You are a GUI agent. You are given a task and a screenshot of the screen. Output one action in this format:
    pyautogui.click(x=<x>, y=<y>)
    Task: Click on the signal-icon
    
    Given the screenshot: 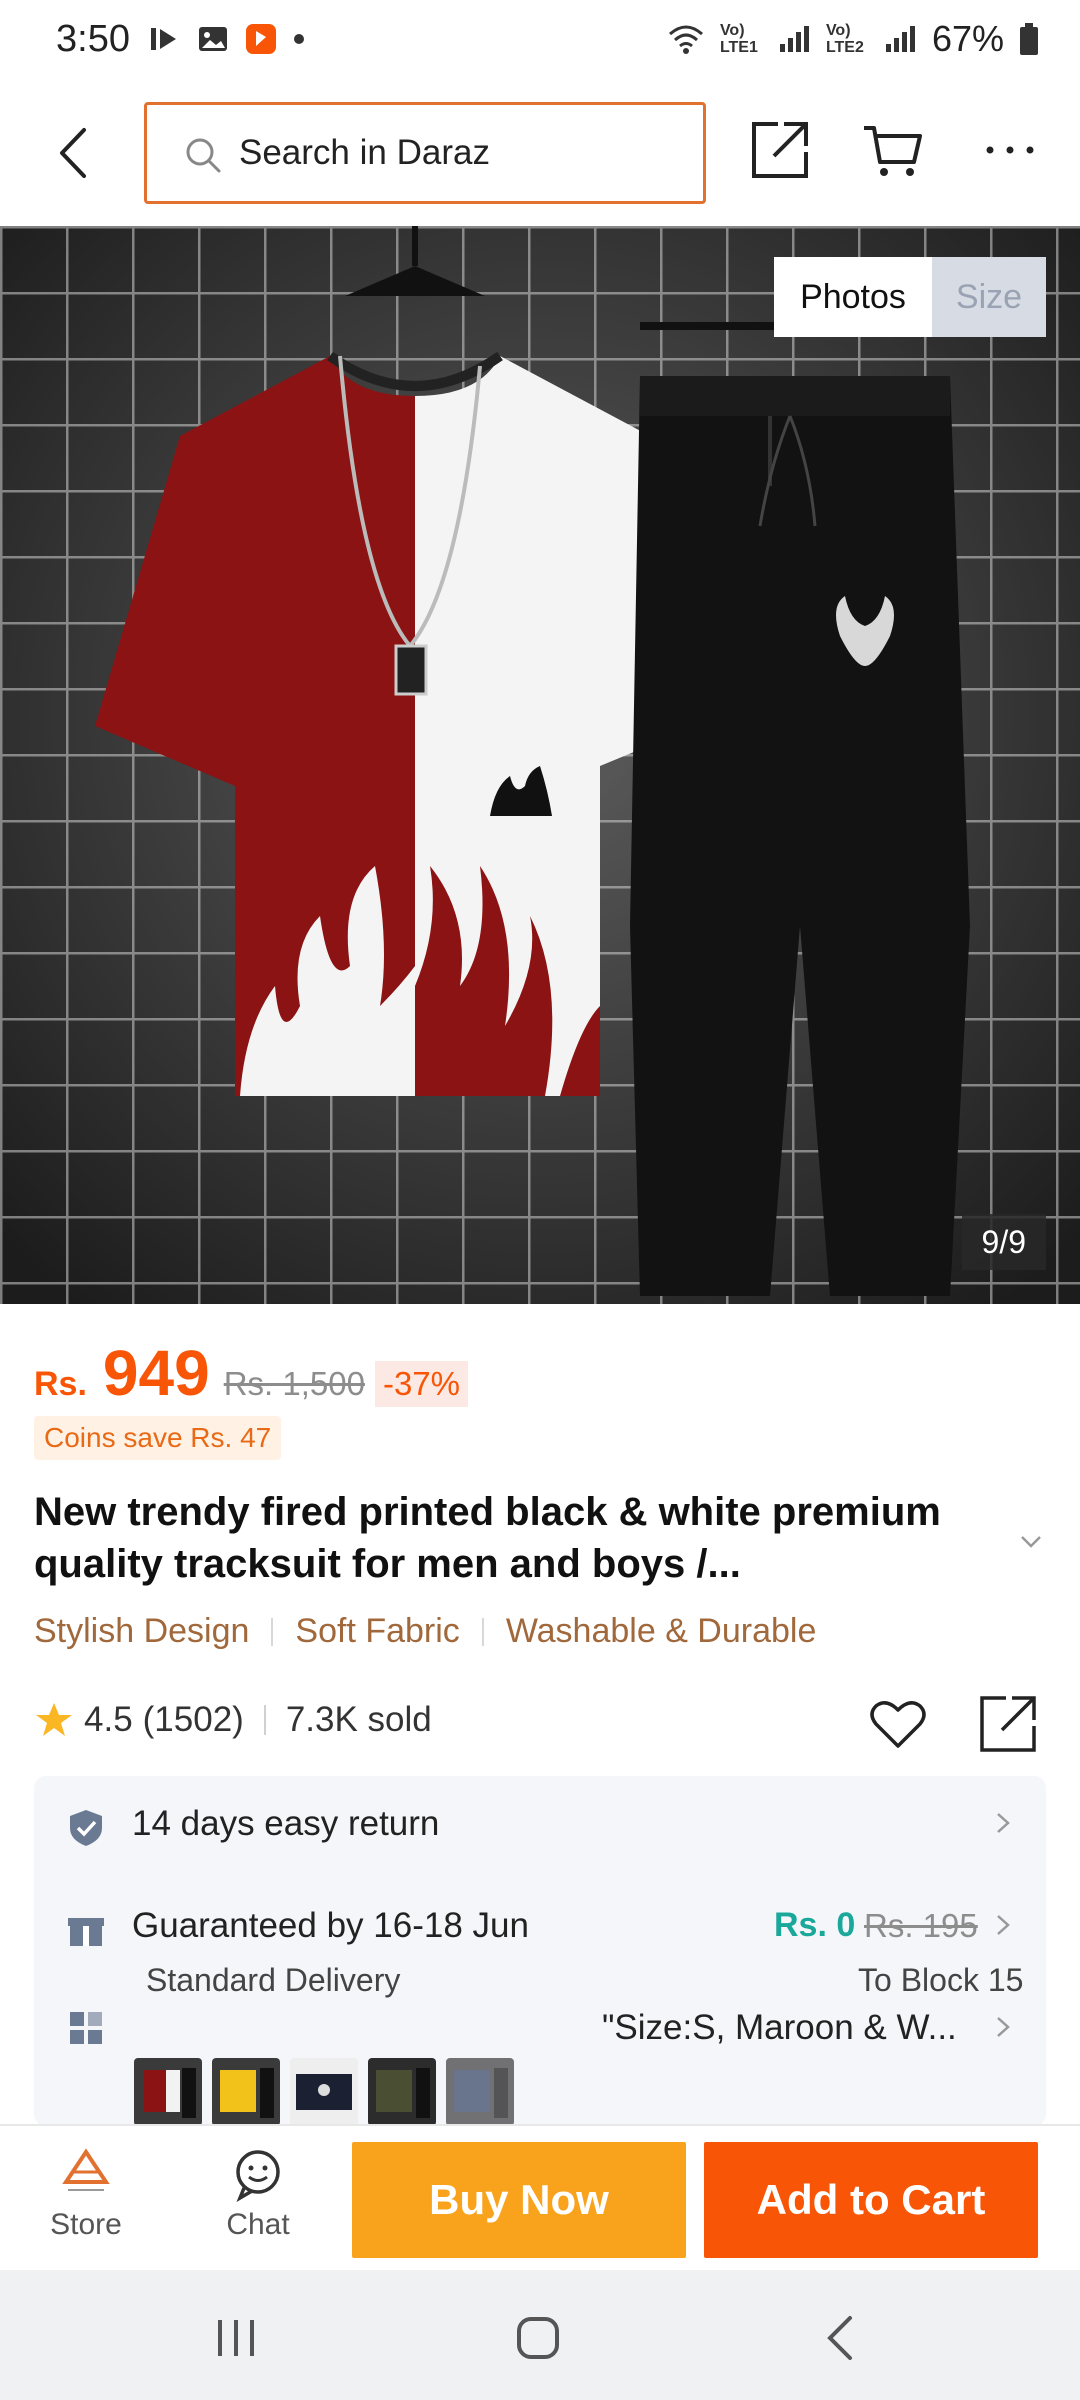 What is the action you would take?
    pyautogui.click(x=794, y=39)
    